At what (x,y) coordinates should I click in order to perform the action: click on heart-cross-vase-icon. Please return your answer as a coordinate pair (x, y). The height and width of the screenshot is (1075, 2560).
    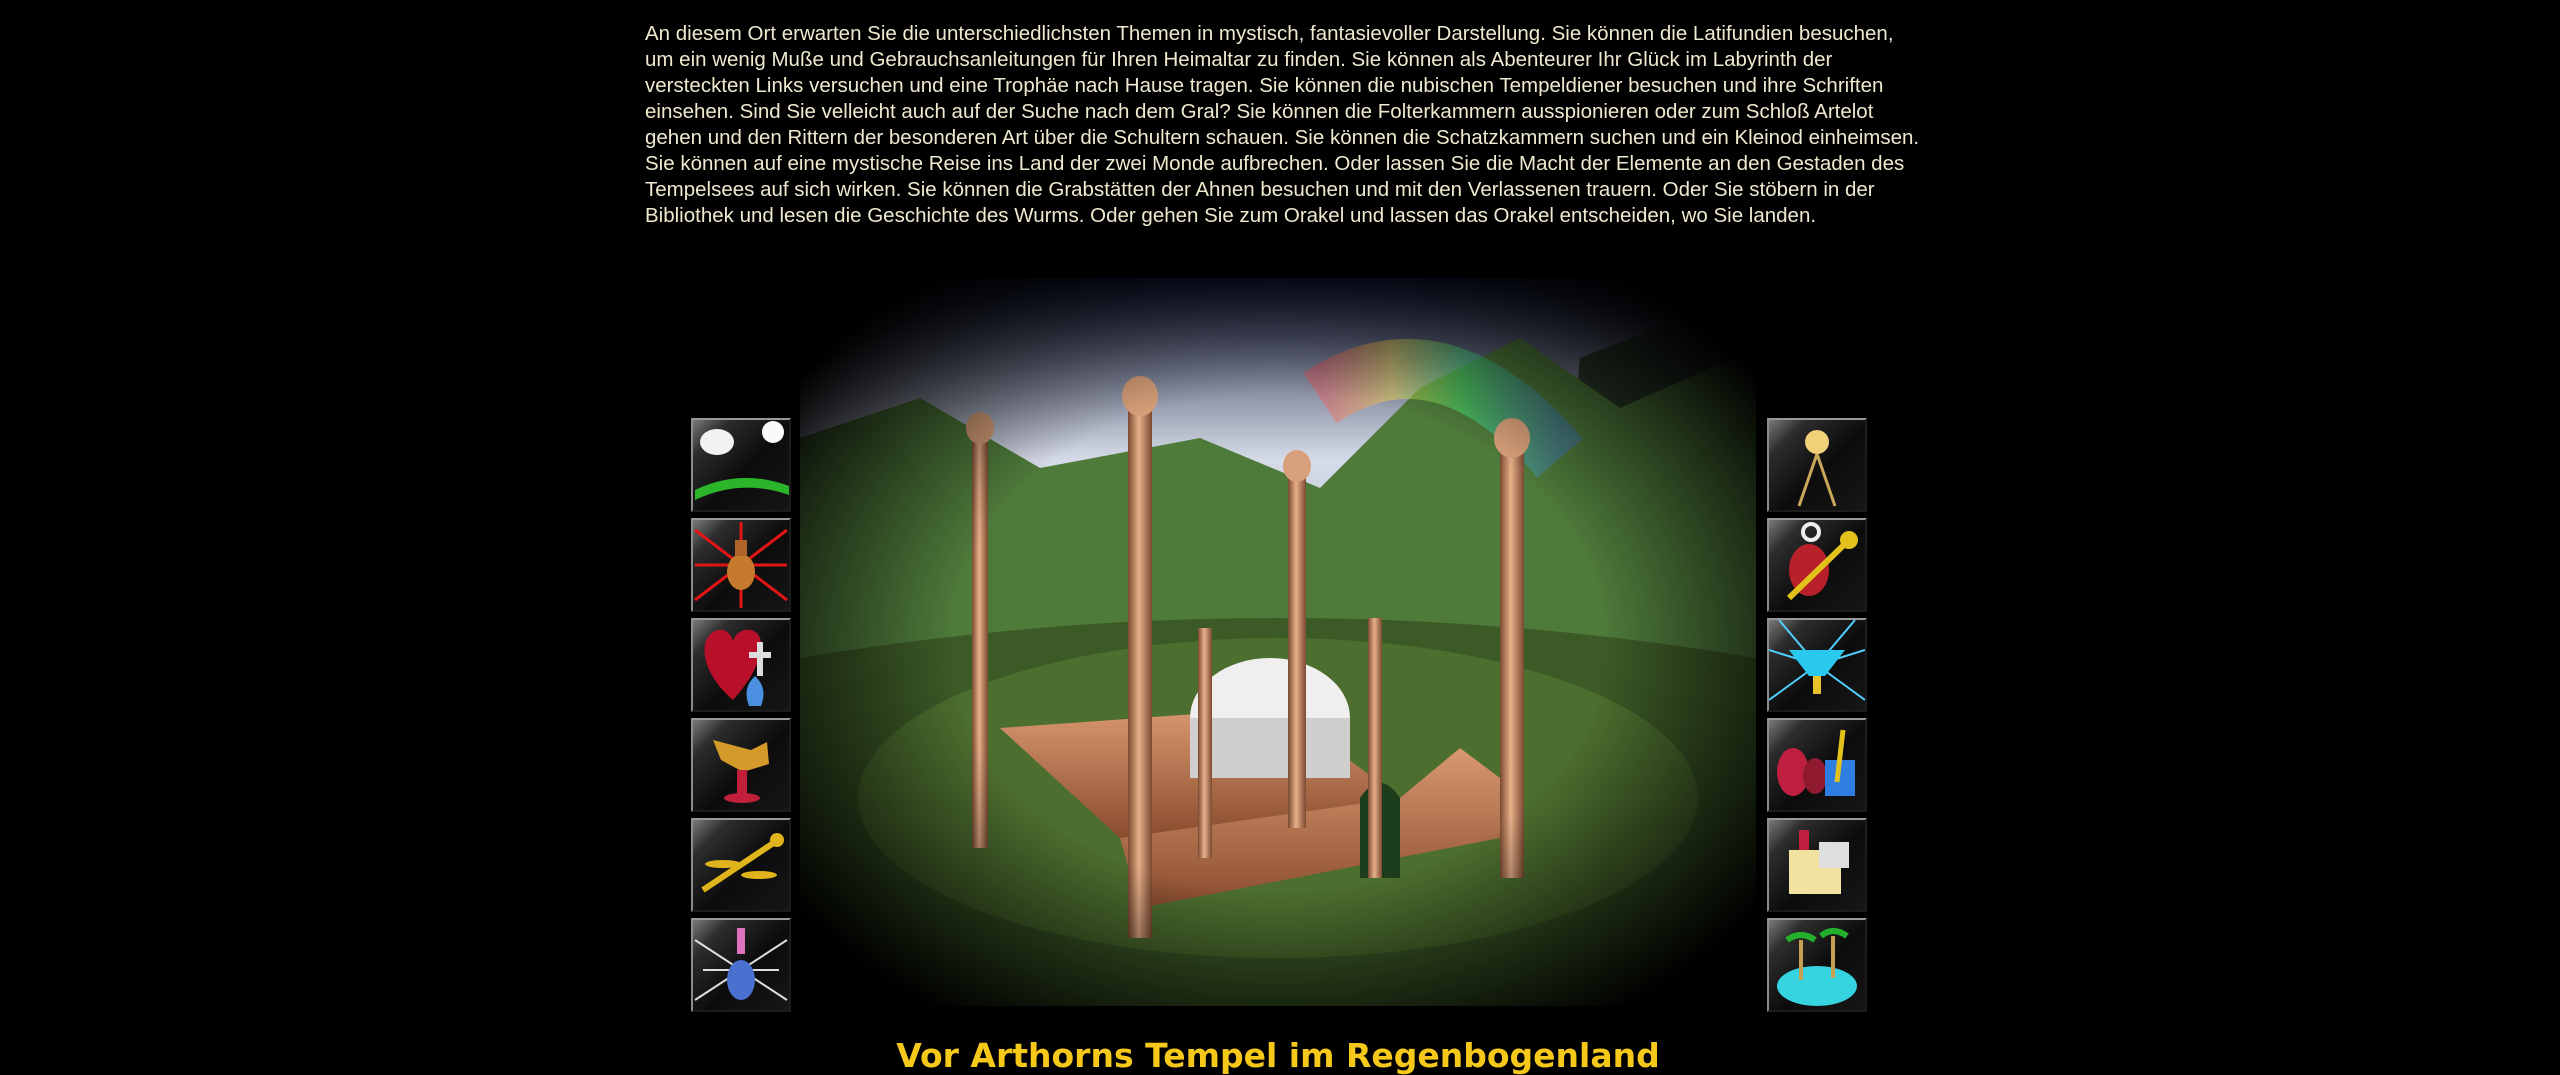
    Looking at the image, I should click on (741, 665).